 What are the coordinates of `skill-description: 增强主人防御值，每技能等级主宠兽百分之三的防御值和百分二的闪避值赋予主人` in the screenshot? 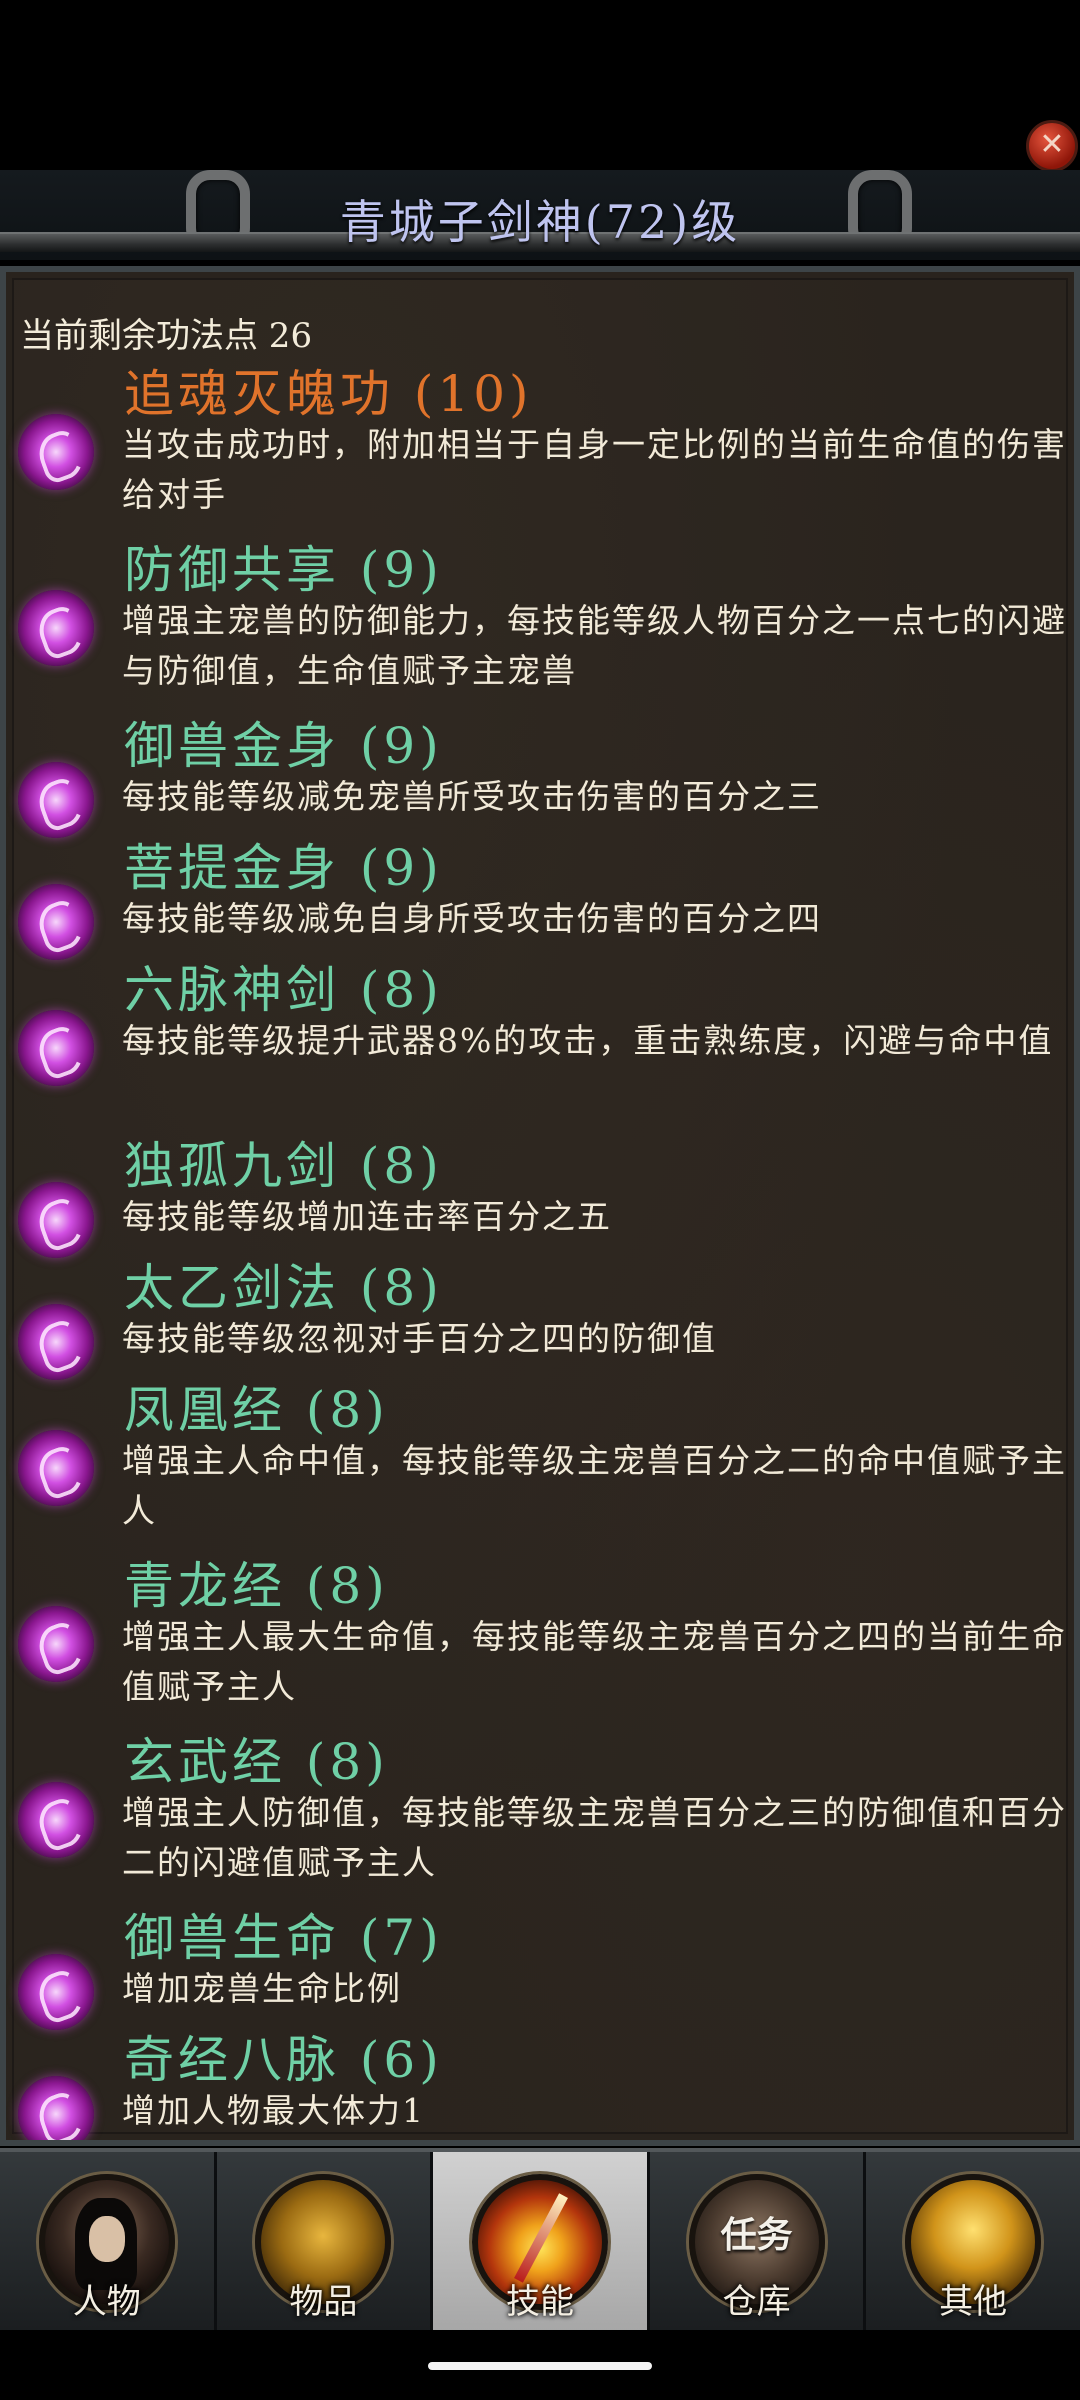 It's located at (594, 1837).